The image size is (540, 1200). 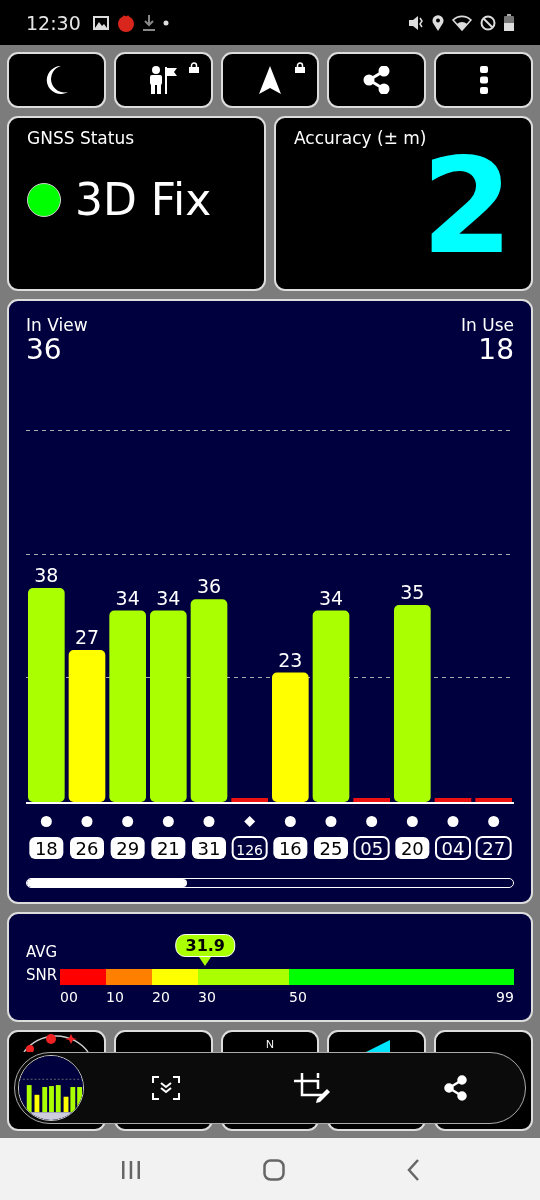 What do you see at coordinates (115, 997) in the screenshot?
I see `scale-tick-label: 10` at bounding box center [115, 997].